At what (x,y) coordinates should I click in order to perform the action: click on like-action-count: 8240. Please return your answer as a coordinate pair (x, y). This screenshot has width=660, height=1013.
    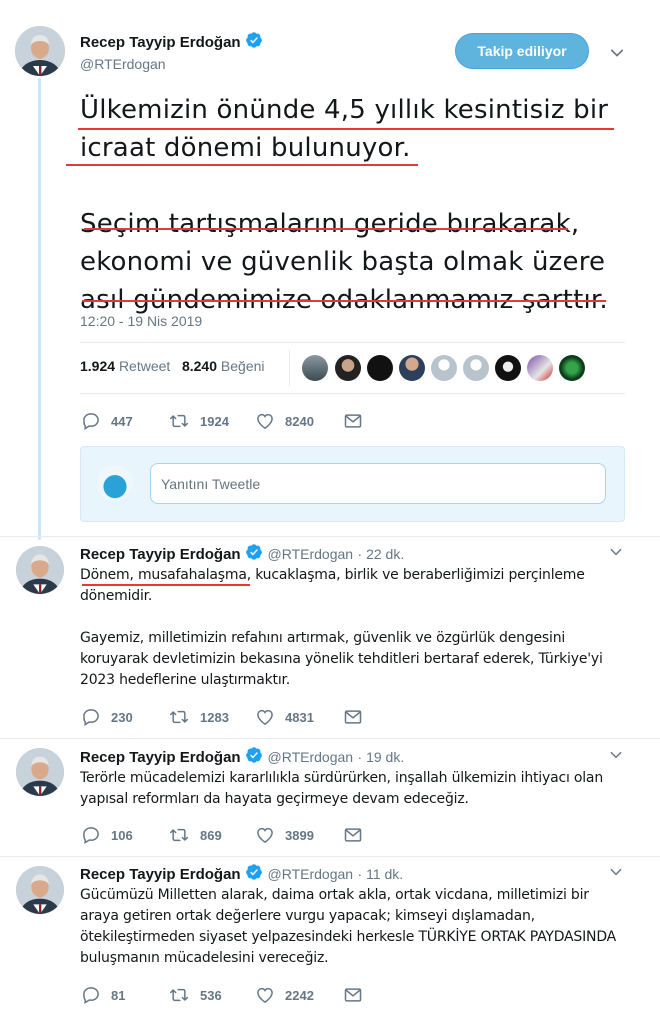
    Looking at the image, I should click on (299, 421).